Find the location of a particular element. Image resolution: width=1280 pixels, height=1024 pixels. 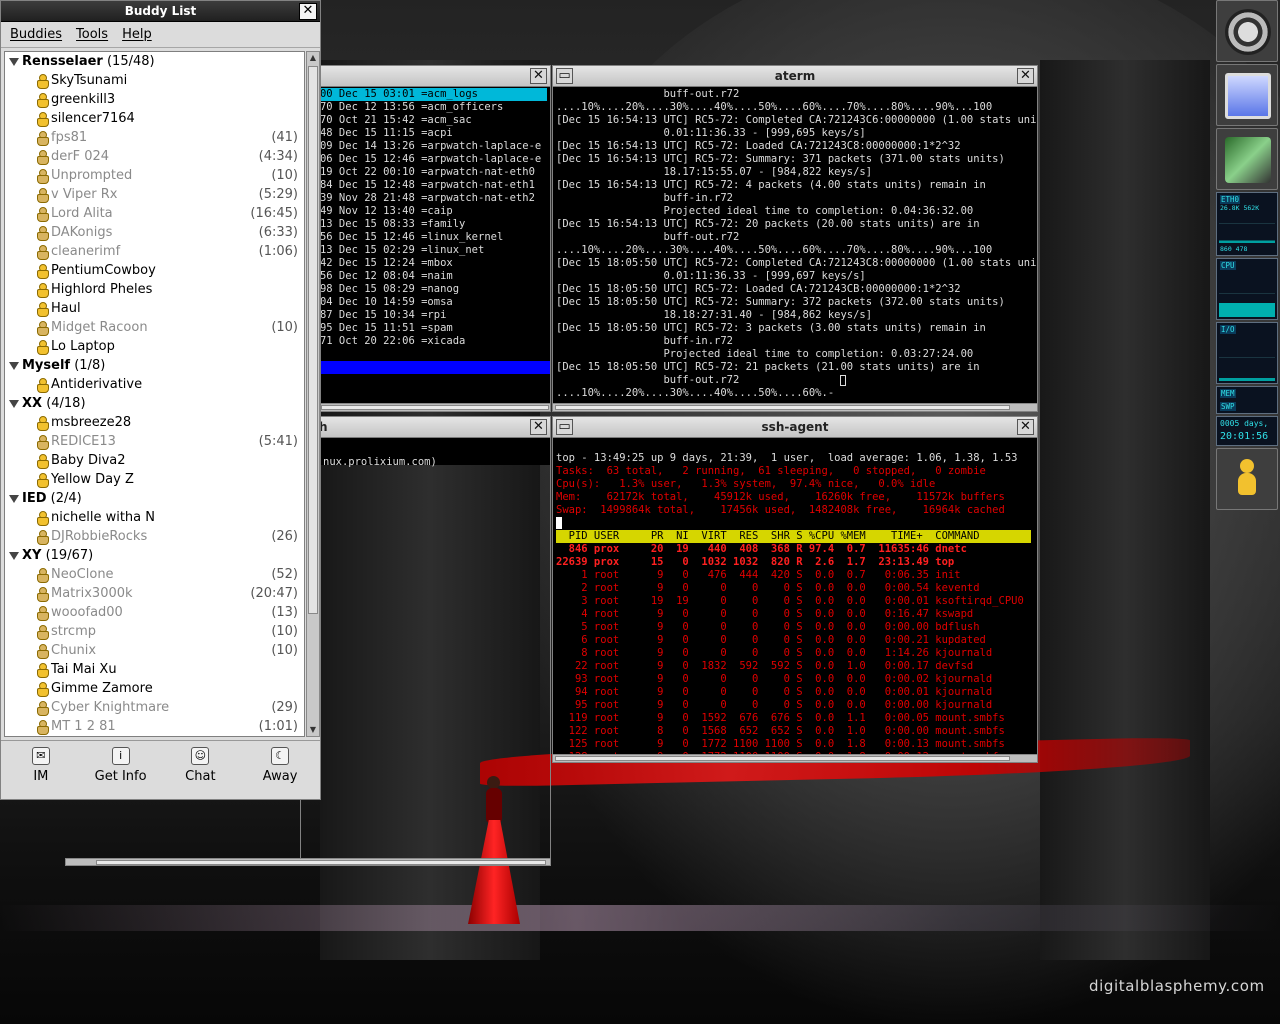

scroll-down-arrow: ▼ is located at coordinates (313, 730).